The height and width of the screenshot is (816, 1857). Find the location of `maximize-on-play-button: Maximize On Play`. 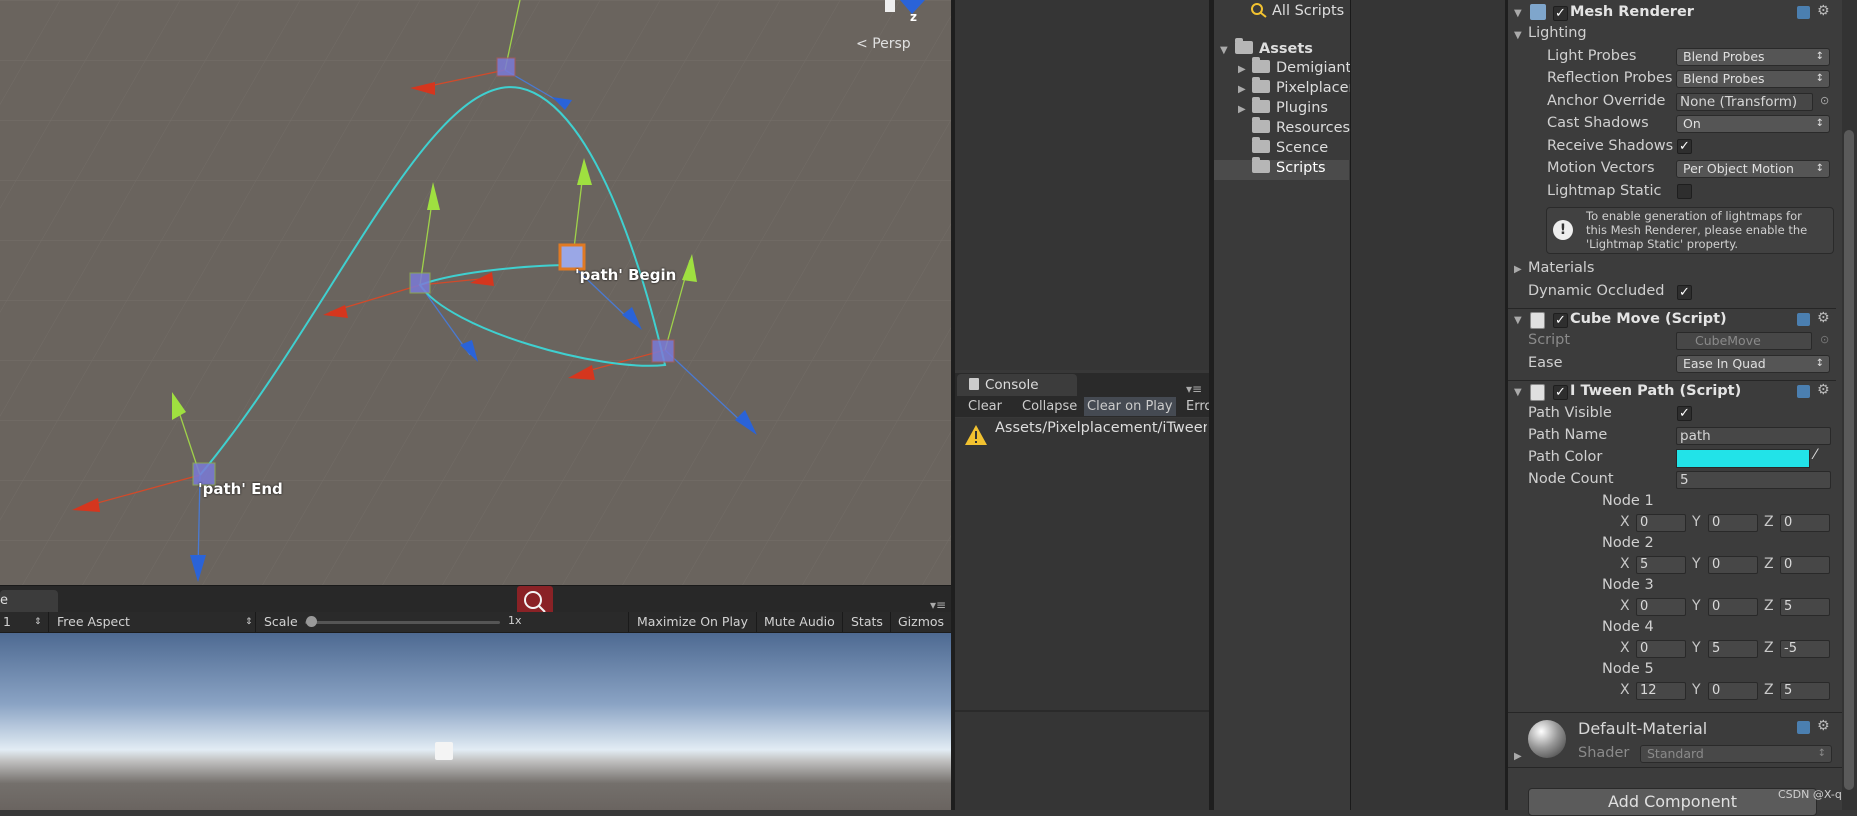

maximize-on-play-button: Maximize On Play is located at coordinates (692, 621).